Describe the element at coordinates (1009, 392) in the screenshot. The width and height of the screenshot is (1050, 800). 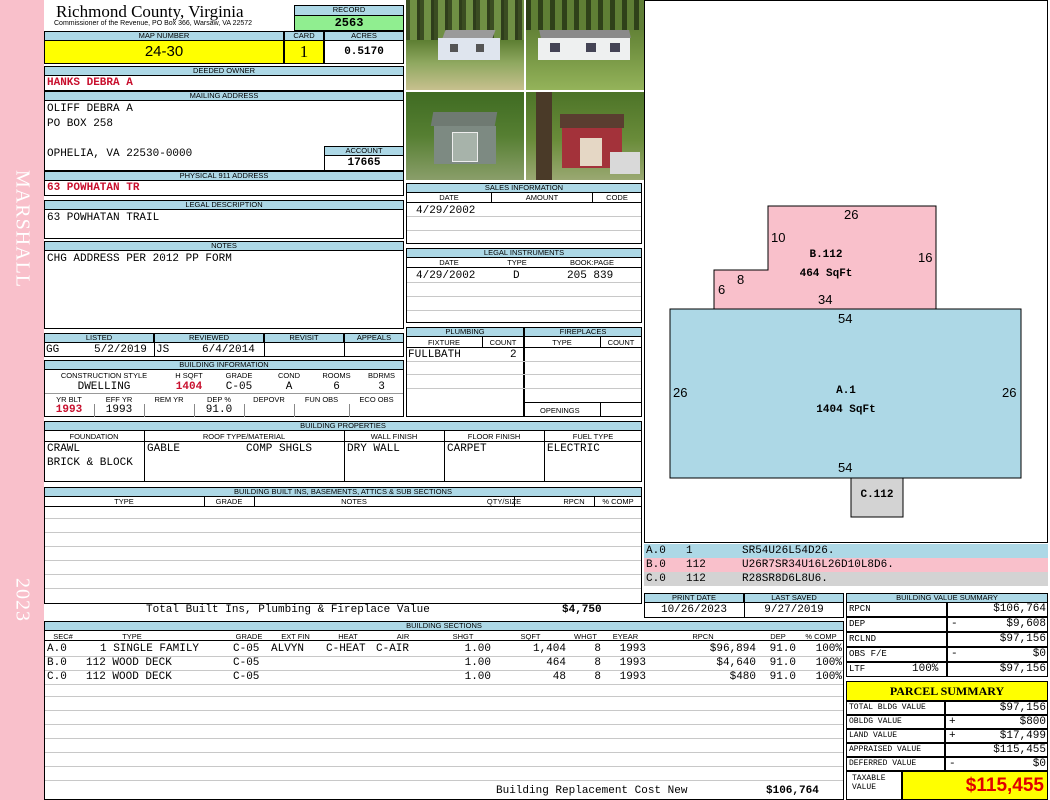
I see `a-right-dim: 26` at that location.